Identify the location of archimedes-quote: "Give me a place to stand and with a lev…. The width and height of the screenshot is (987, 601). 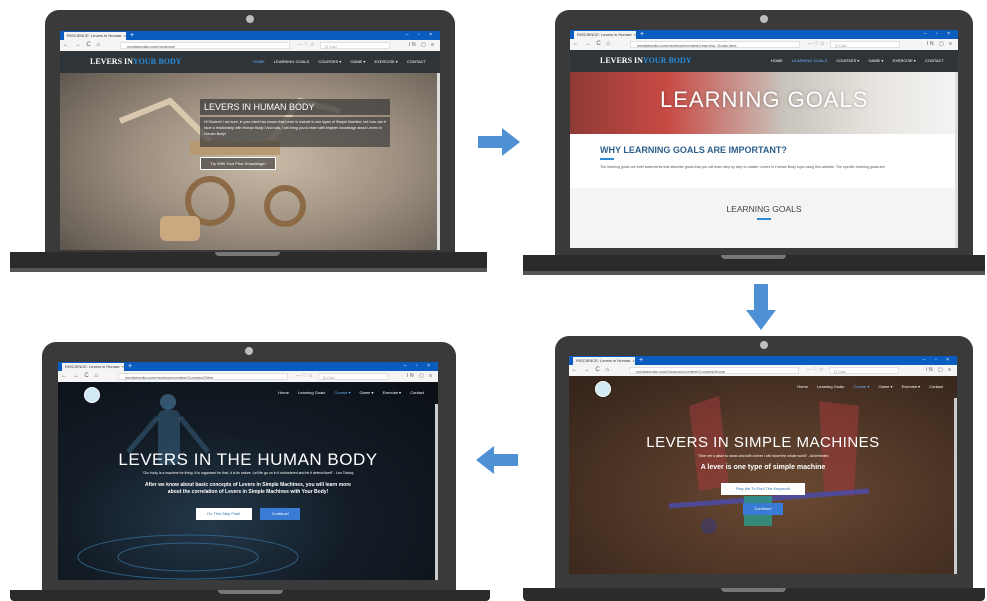
(763, 456).